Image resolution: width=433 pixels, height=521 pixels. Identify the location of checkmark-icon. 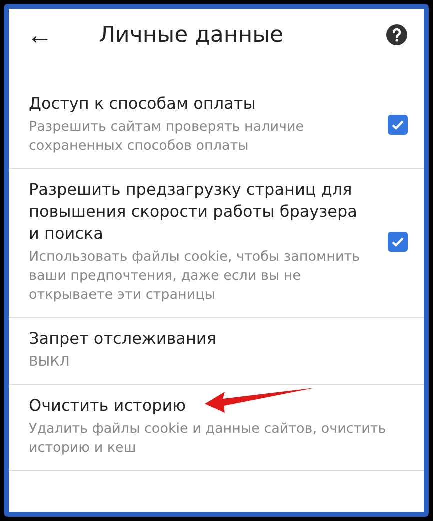
(398, 242).